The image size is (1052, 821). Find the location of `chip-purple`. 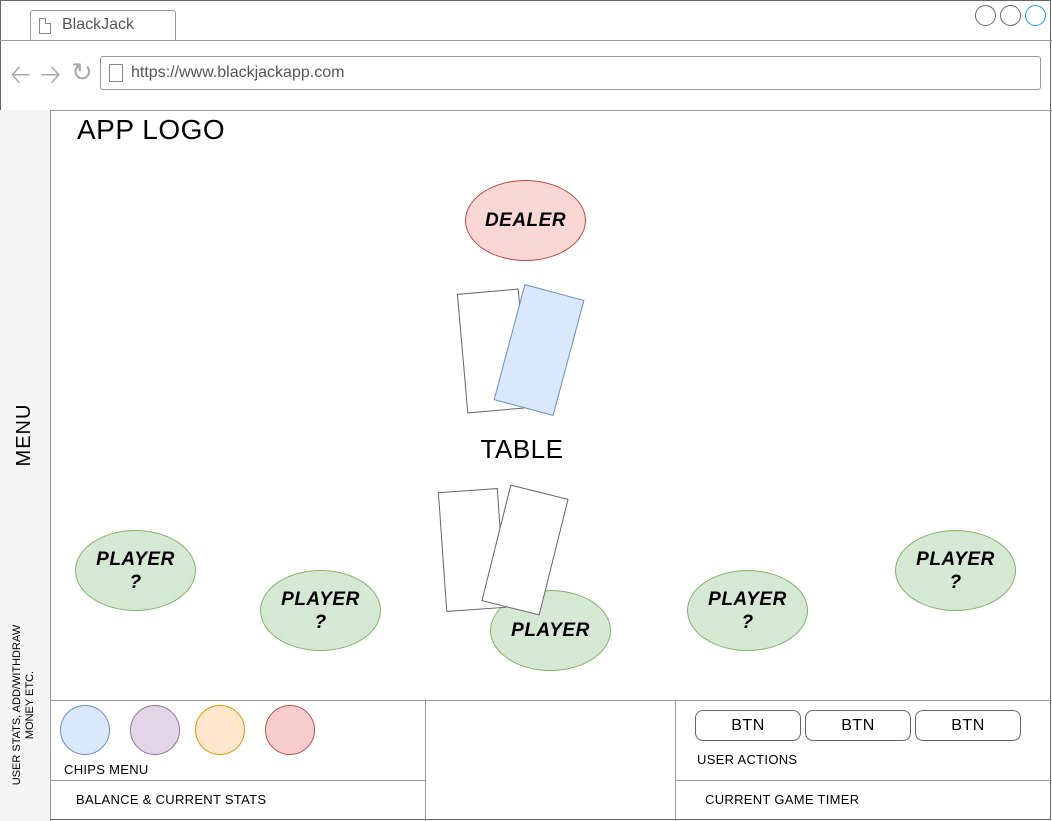

chip-purple is located at coordinates (155, 730).